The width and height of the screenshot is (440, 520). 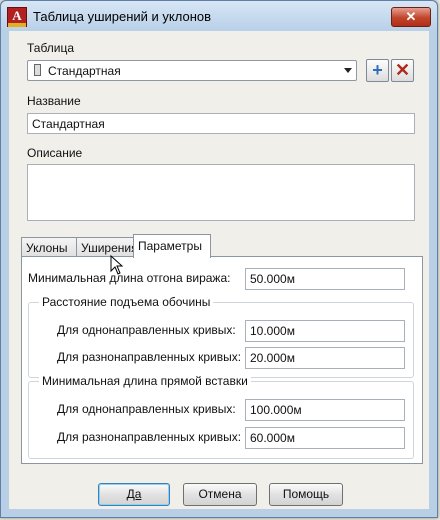 What do you see at coordinates (272, 331) in the screenshot?
I see `shoulder-same-value: 10.000м` at bounding box center [272, 331].